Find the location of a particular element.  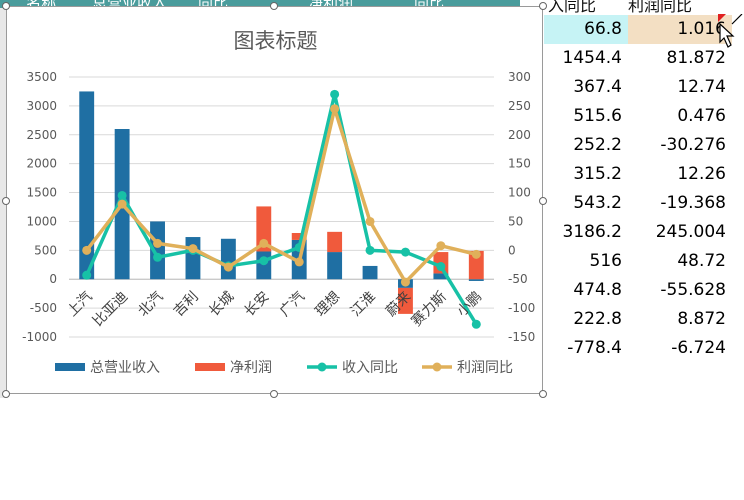

cell-revenue-yoy: 543.2 is located at coordinates (586, 203).